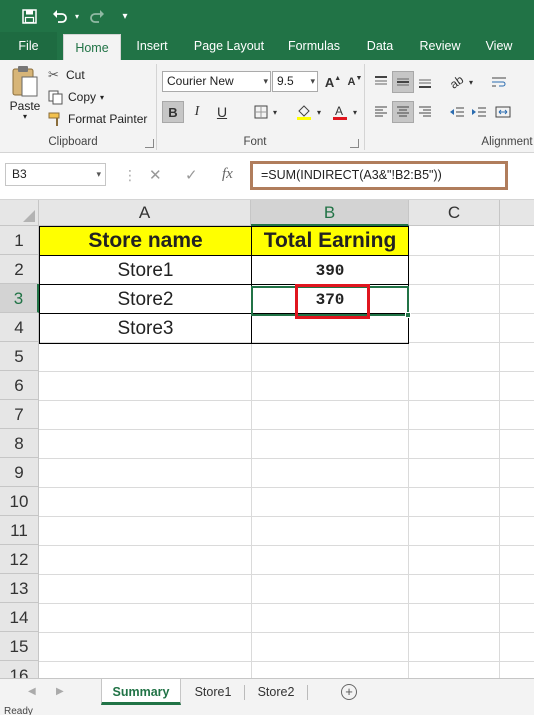 Image resolution: width=534 pixels, height=715 pixels. I want to click on fill-color-icon, so click(304, 112).